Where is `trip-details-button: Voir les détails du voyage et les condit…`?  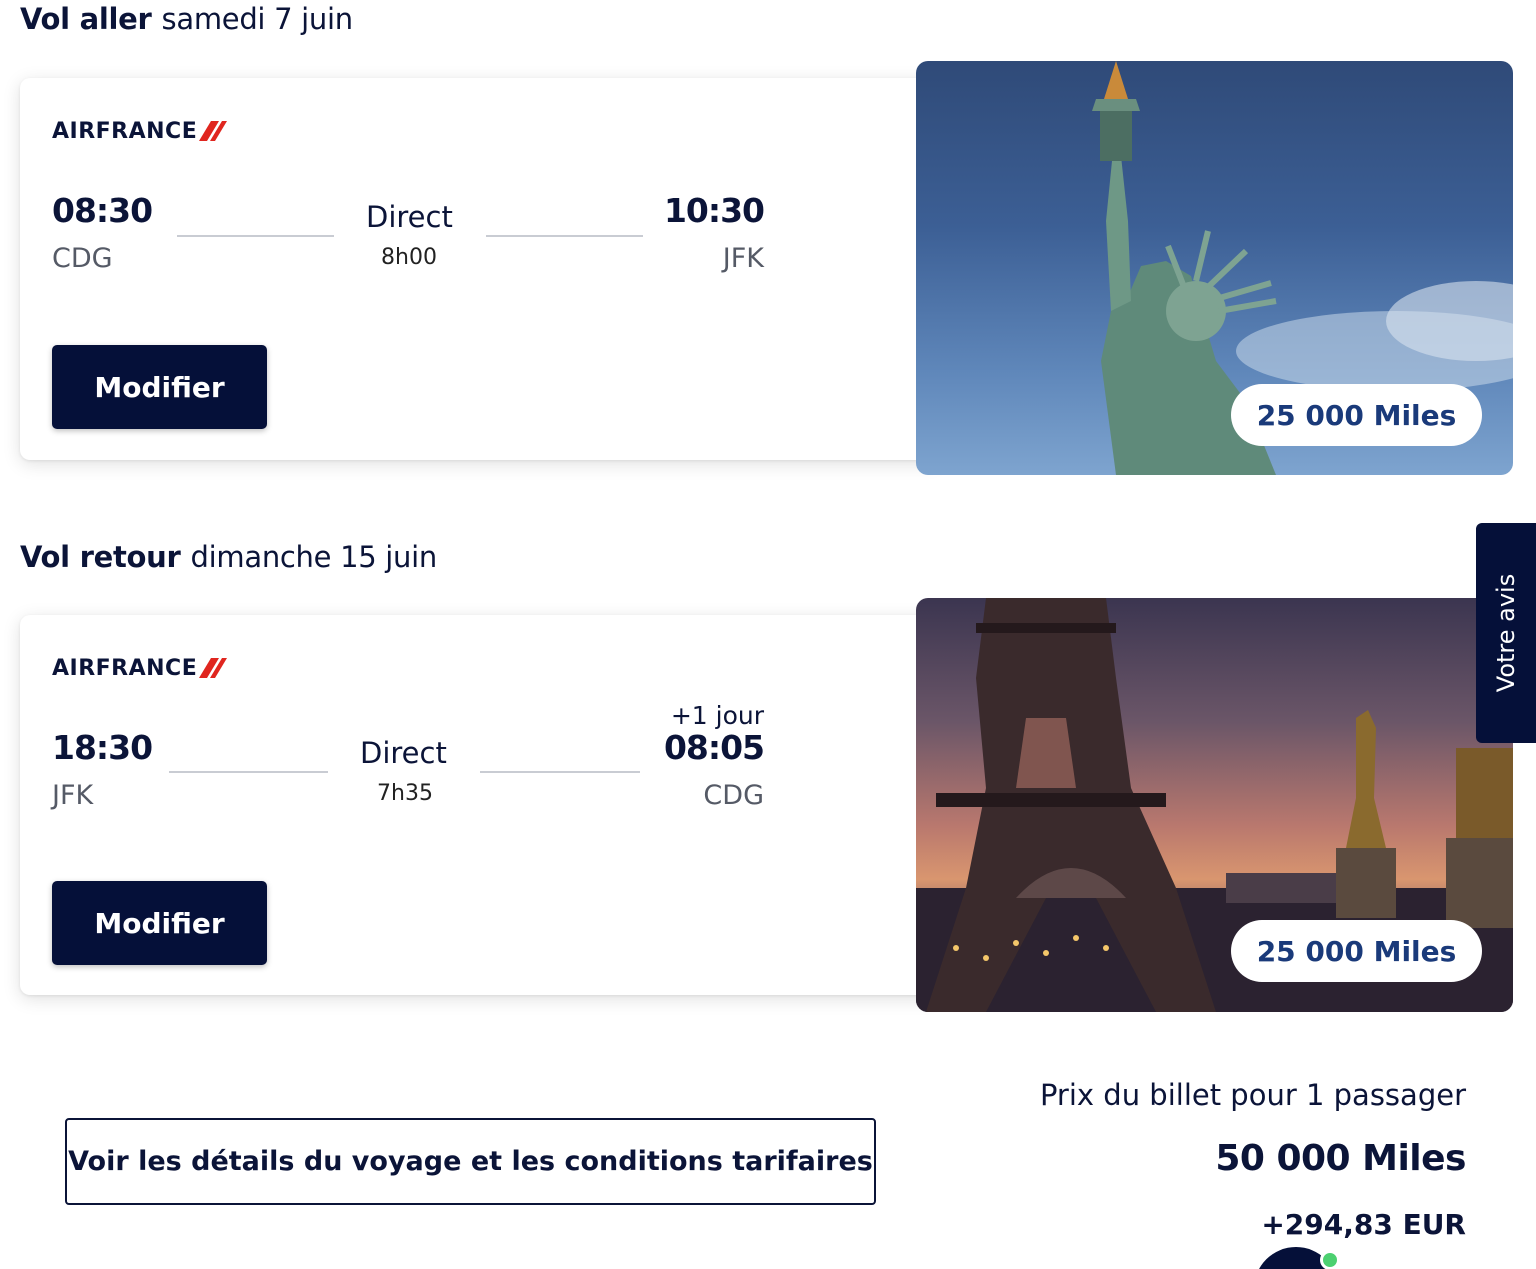
trip-details-button: Voir les détails du voyage et les condit… is located at coordinates (470, 1161).